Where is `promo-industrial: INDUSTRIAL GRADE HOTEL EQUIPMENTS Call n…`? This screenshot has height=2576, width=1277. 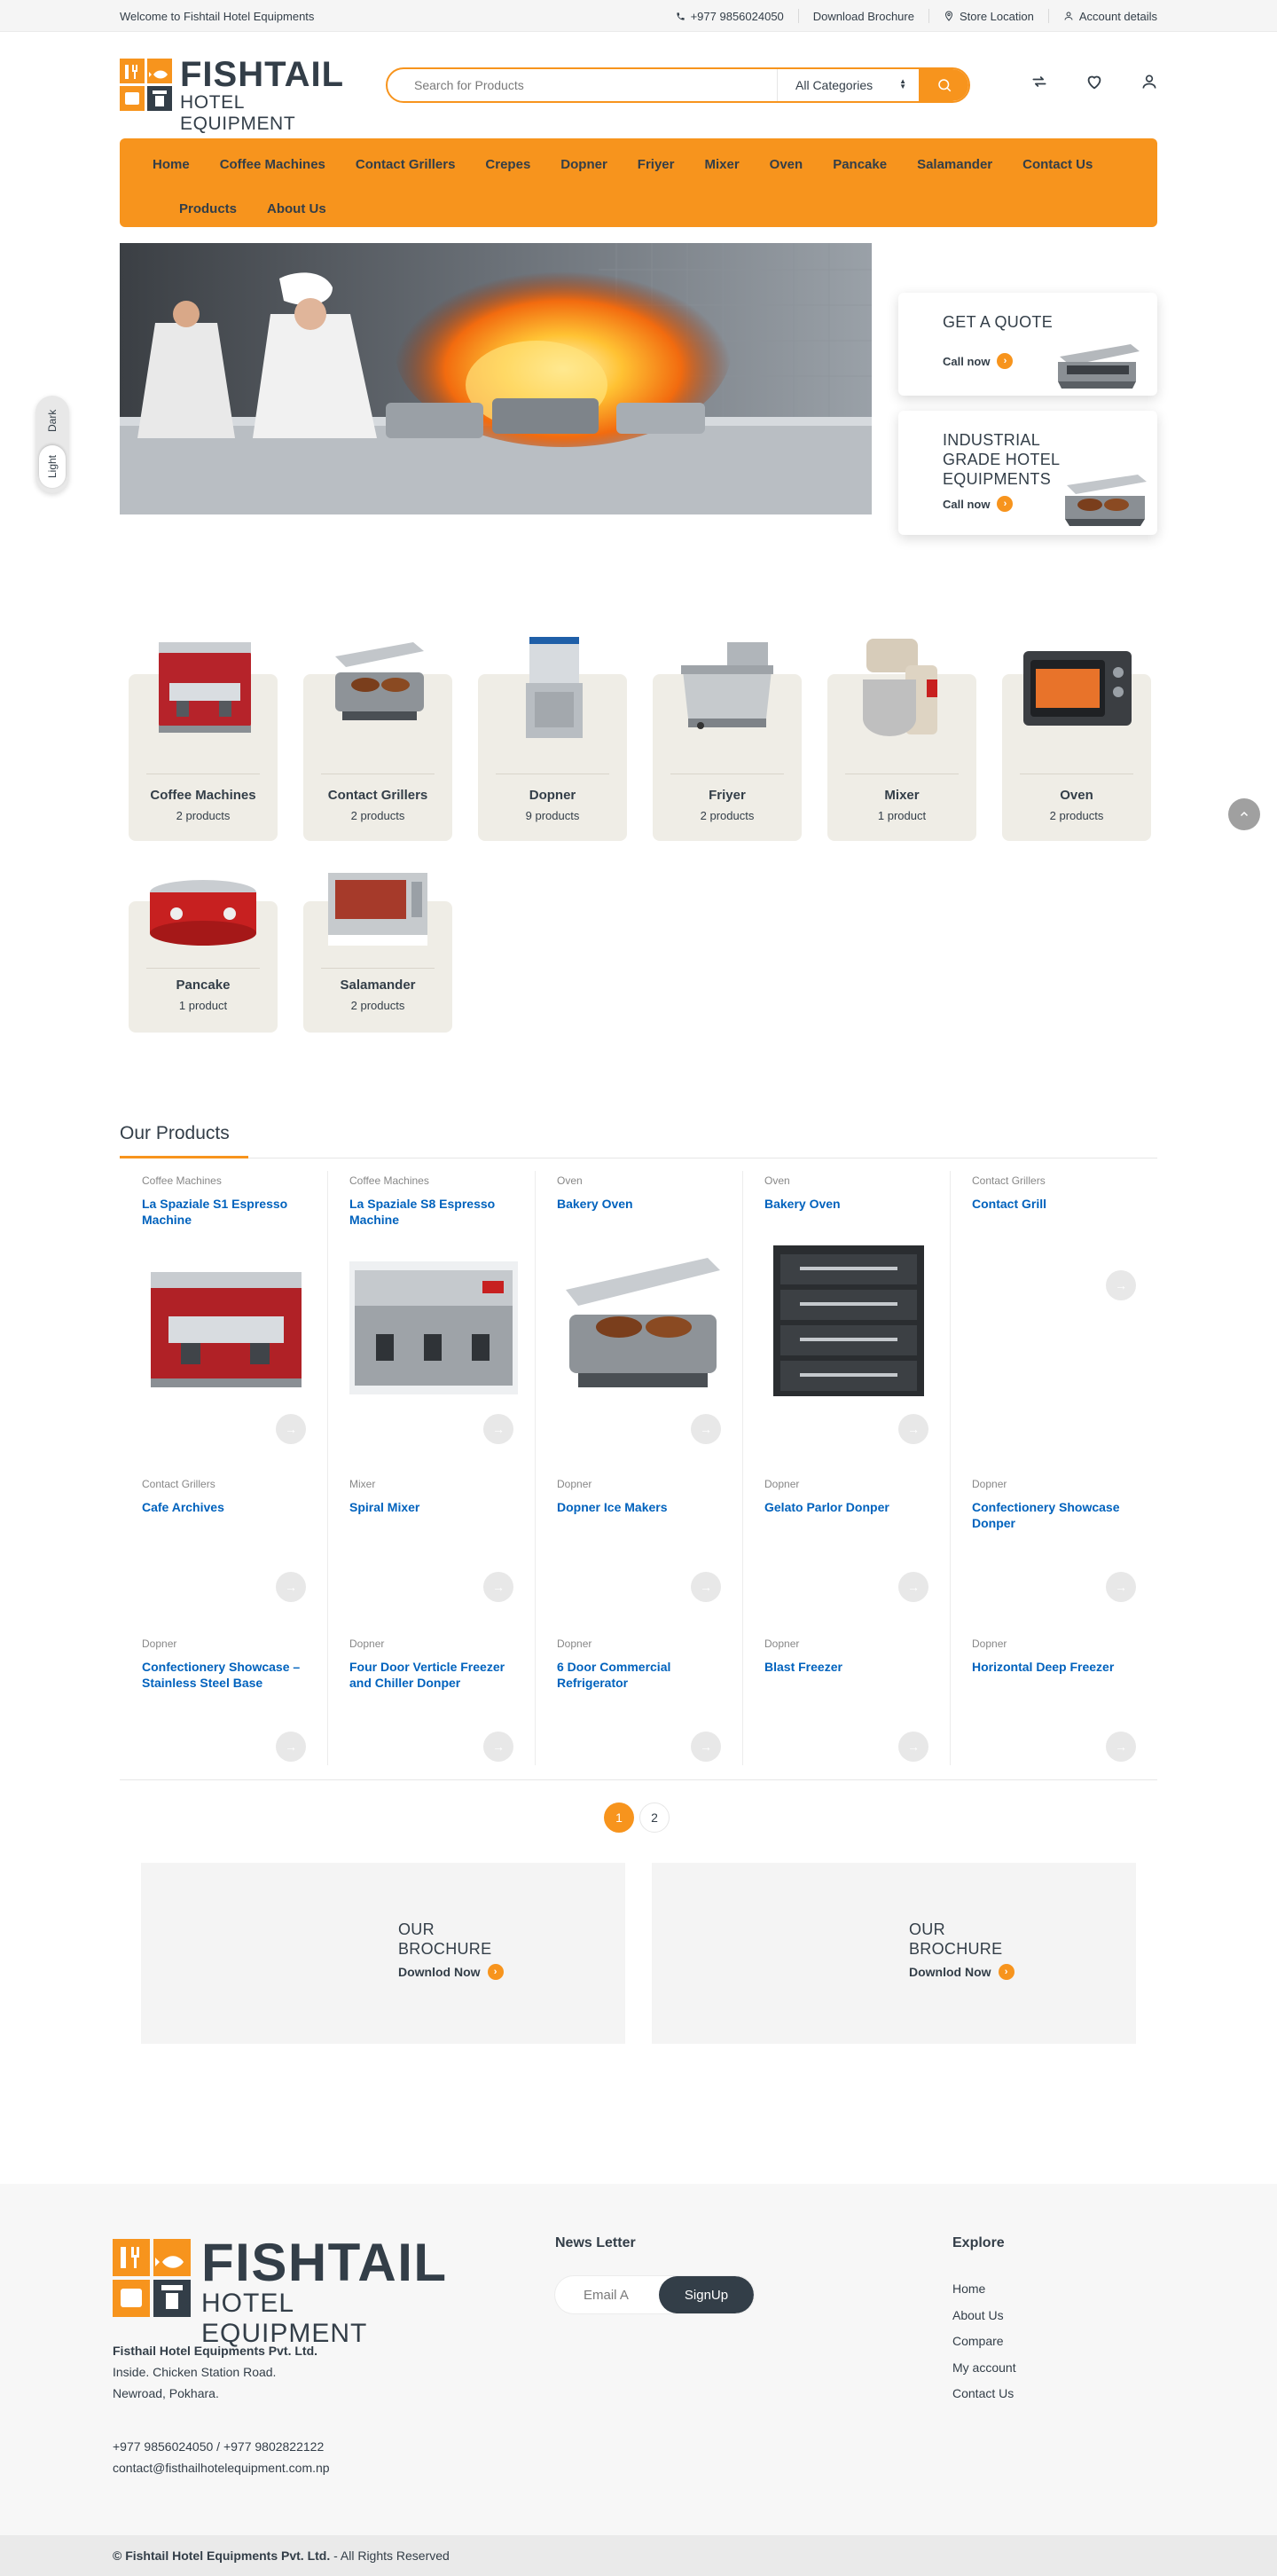
promo-industrial: INDUSTRIAL GRADE HOTEL EQUIPMENTS Call n… is located at coordinates (1027, 473).